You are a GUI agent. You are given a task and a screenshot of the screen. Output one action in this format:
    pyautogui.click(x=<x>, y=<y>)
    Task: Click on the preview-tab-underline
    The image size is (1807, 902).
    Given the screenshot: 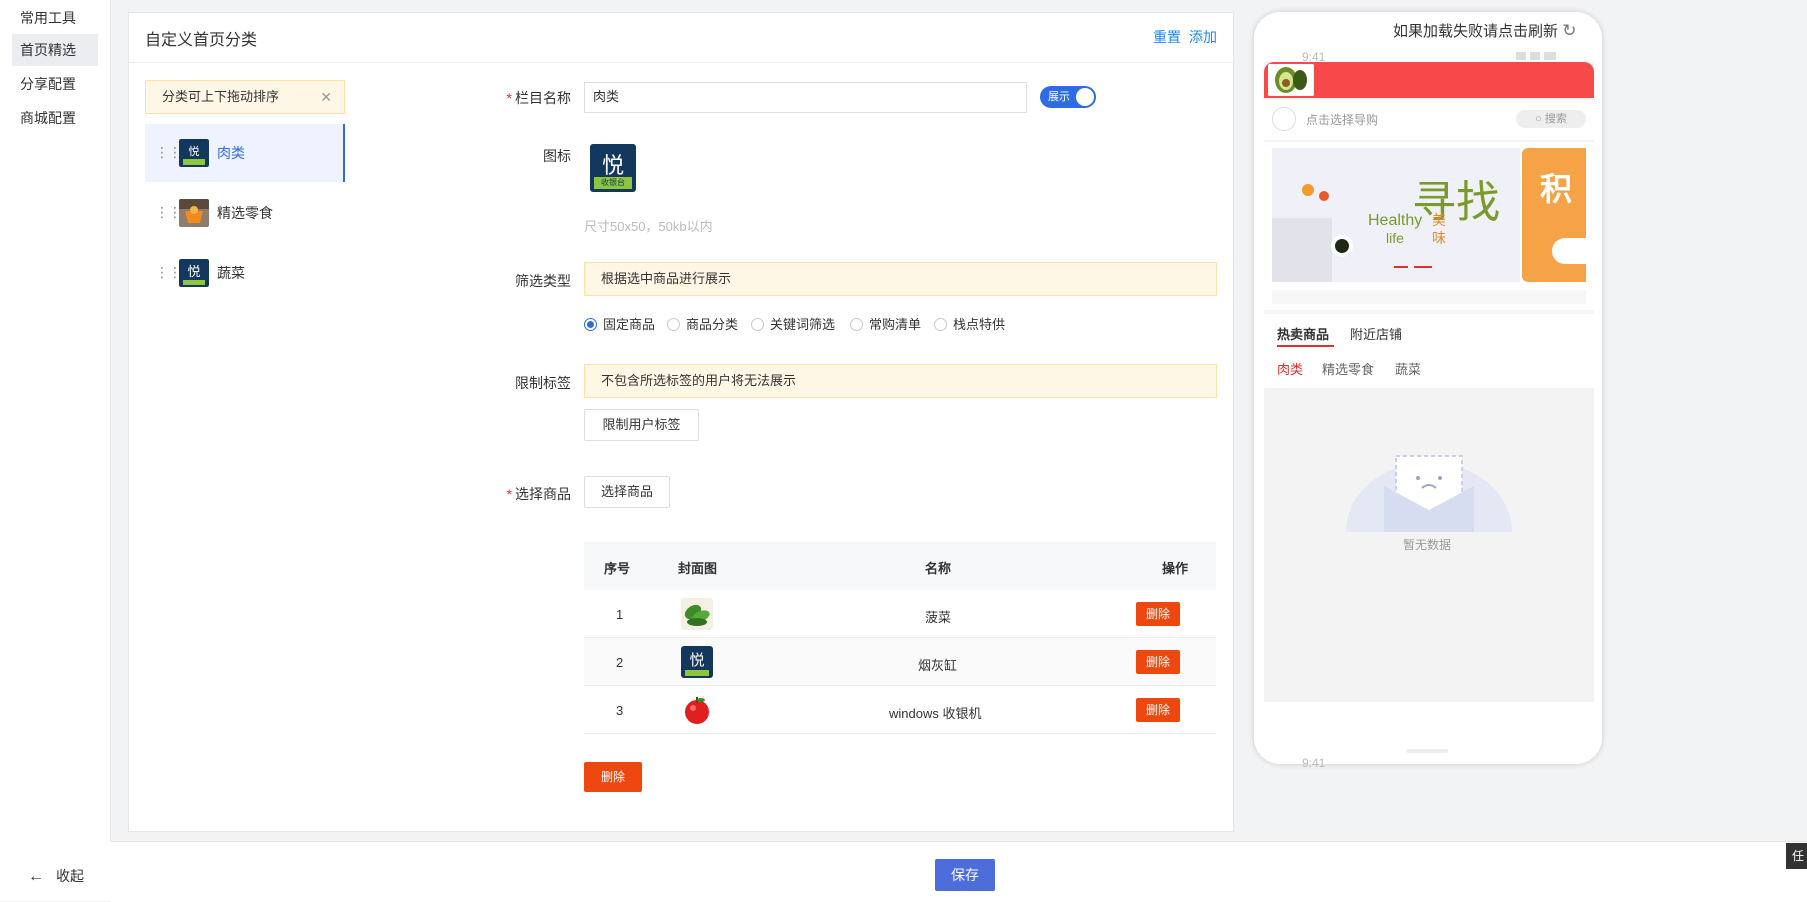 What is the action you would take?
    pyautogui.click(x=1305, y=346)
    